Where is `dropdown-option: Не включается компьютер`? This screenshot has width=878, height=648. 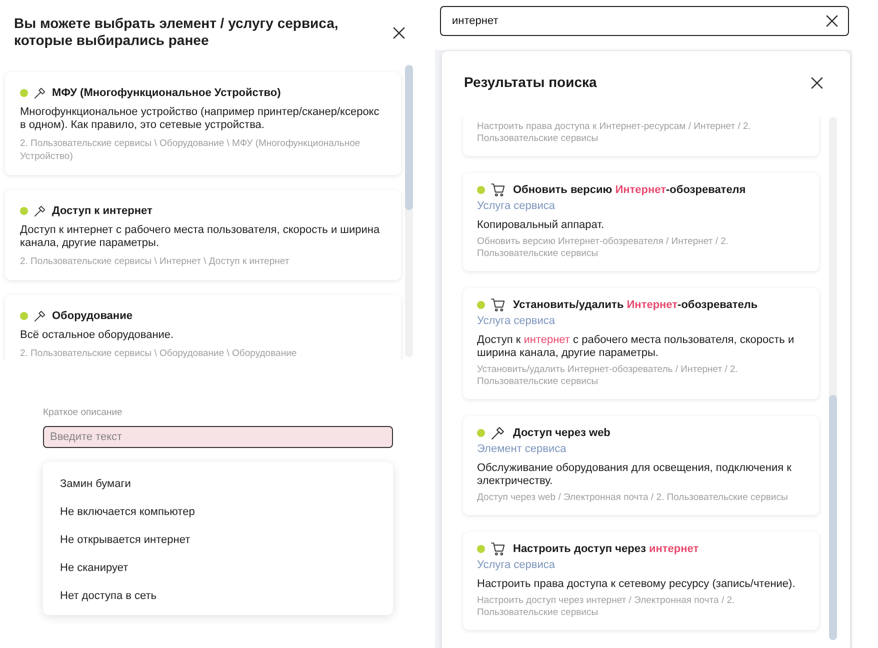 dropdown-option: Не включается компьютер is located at coordinates (218, 512).